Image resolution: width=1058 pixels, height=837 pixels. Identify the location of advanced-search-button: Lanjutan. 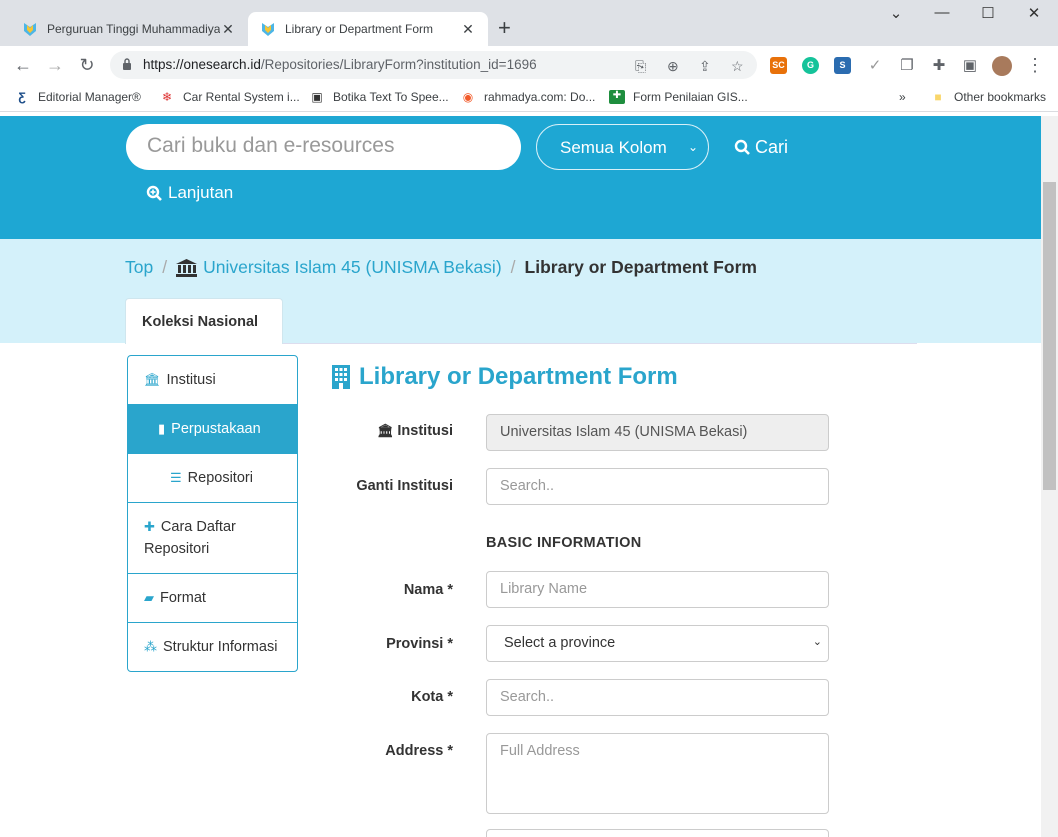
(189, 193).